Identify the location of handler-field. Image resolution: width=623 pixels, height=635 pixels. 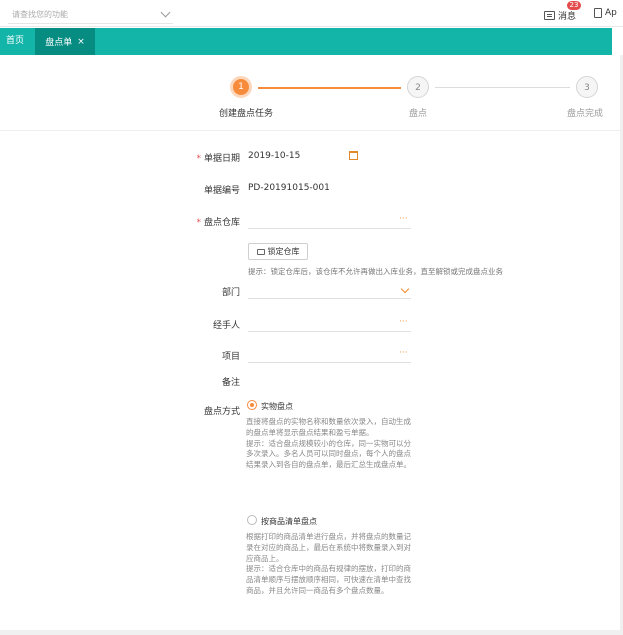
(329, 331).